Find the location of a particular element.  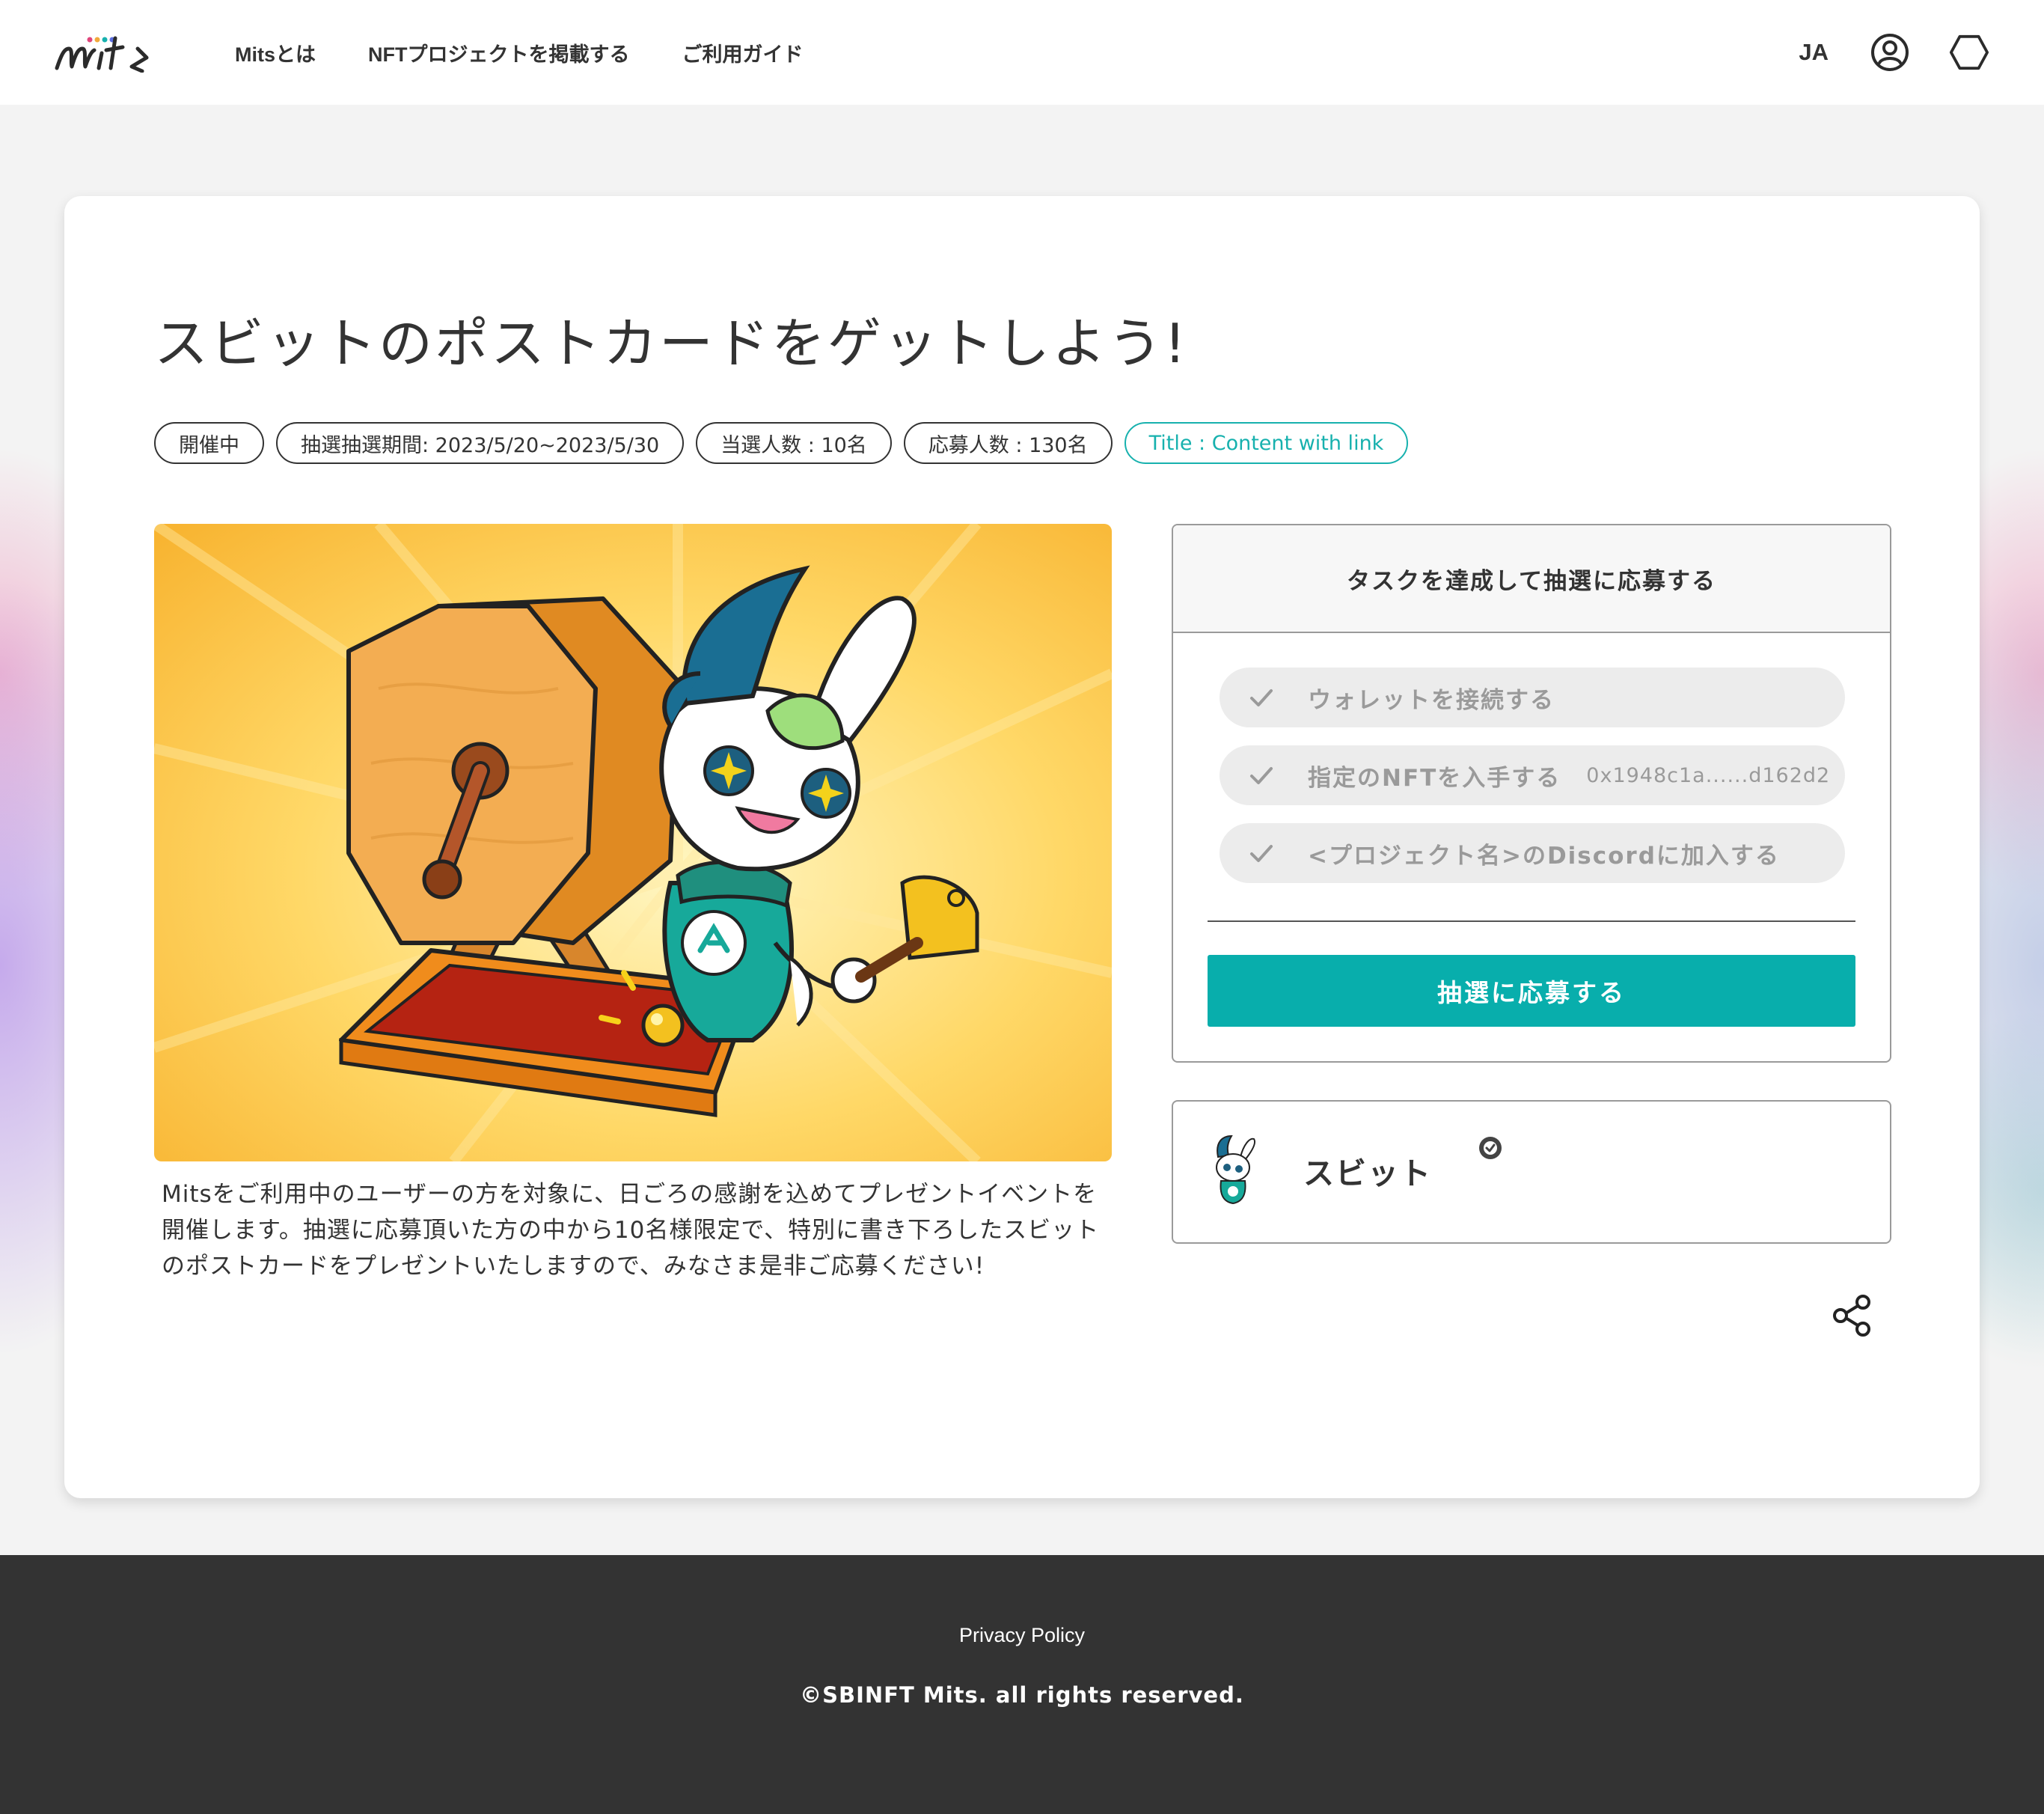

task-connect-wallet: ウォレットを接続する is located at coordinates (1533, 697).